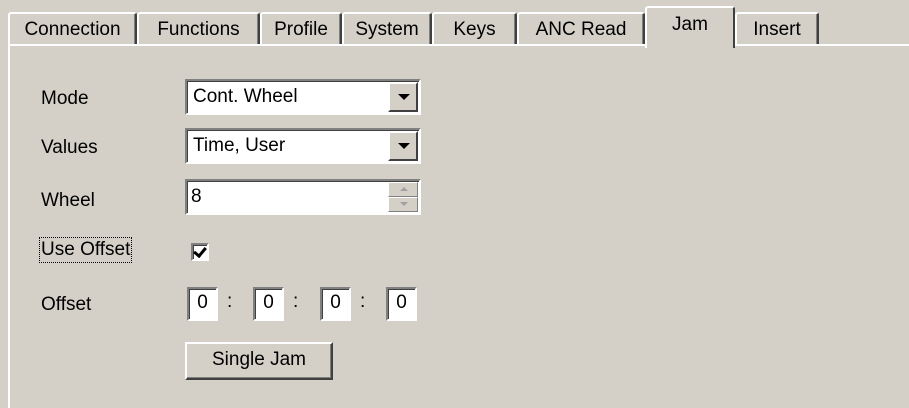  I want to click on use-offset-label: Use Offset, so click(85, 250).